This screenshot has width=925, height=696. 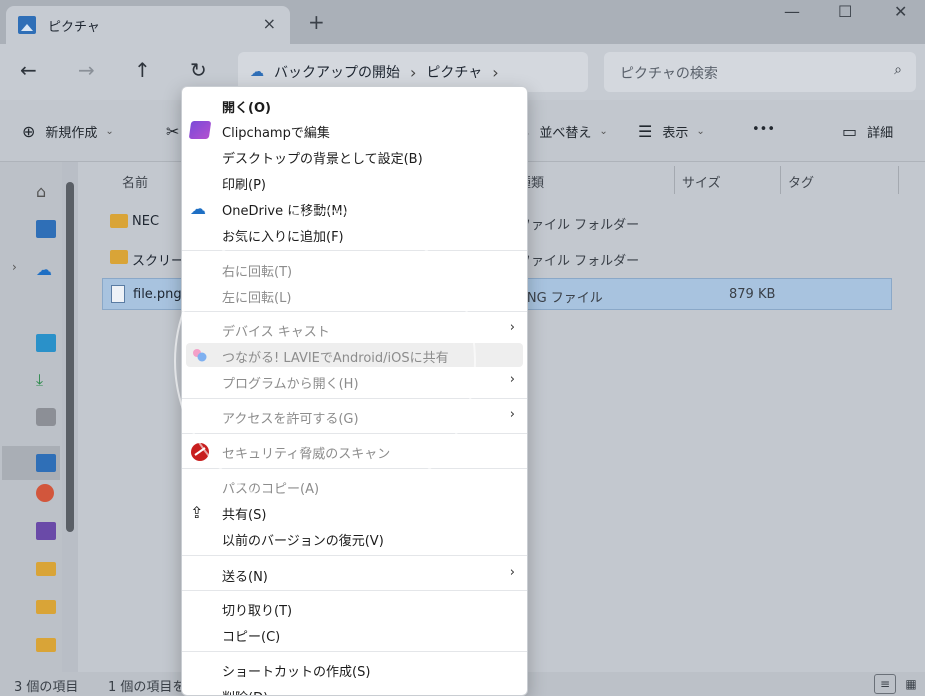 I want to click on menu-item-send-to: 送る(N) ›, so click(x=354, y=574).